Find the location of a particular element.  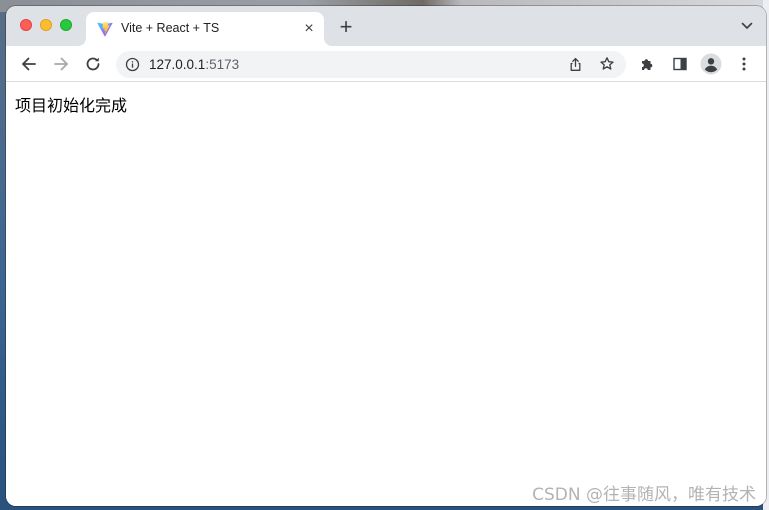

page-body-text: 项目初始化完成 is located at coordinates (71, 105).